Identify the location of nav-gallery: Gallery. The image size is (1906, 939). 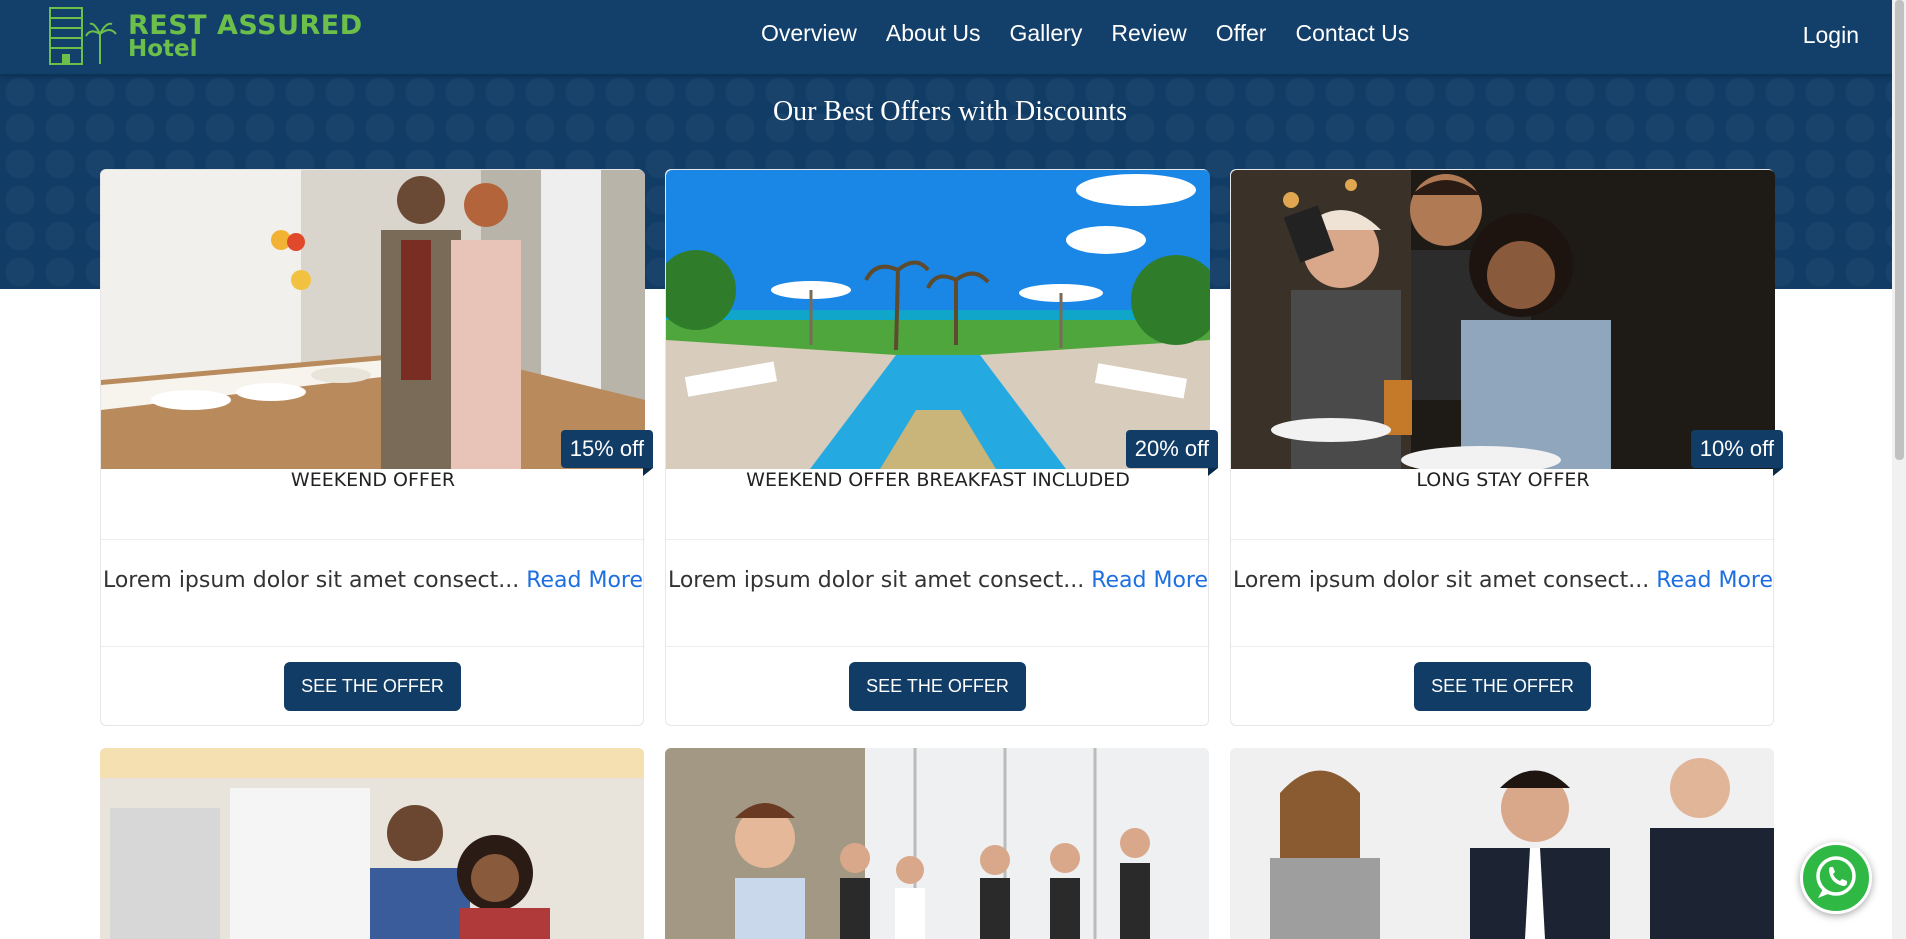
(1045, 33).